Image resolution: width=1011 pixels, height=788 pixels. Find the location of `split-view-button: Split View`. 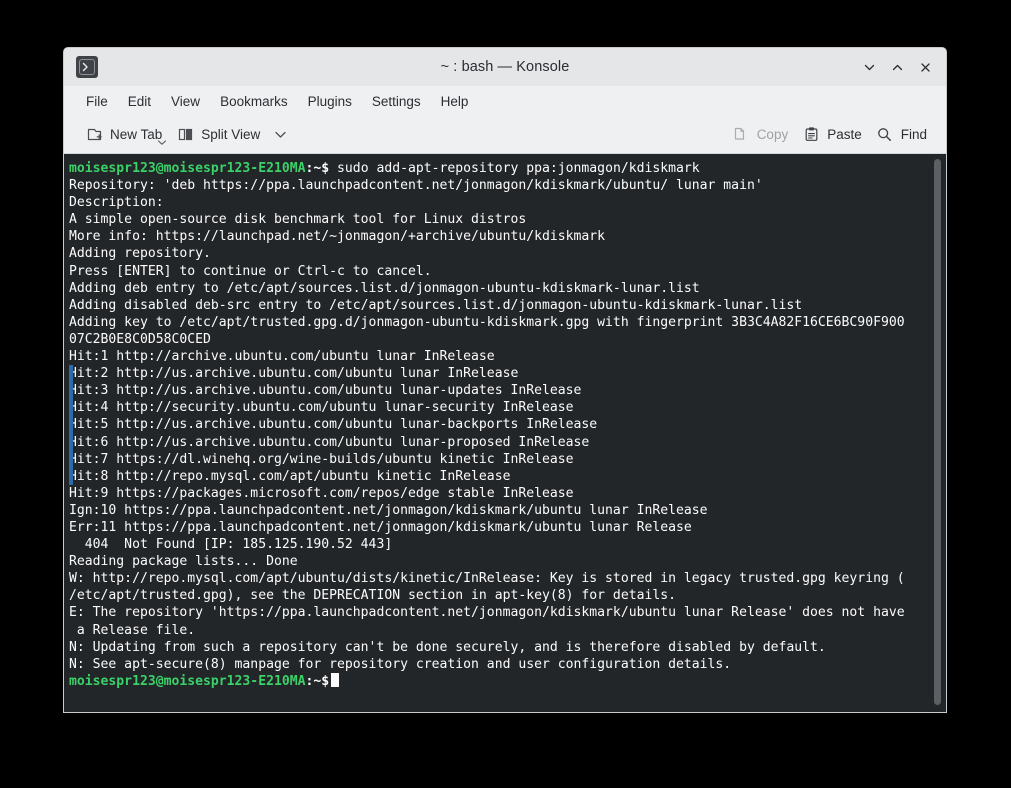

split-view-button: Split View is located at coordinates (218, 135).